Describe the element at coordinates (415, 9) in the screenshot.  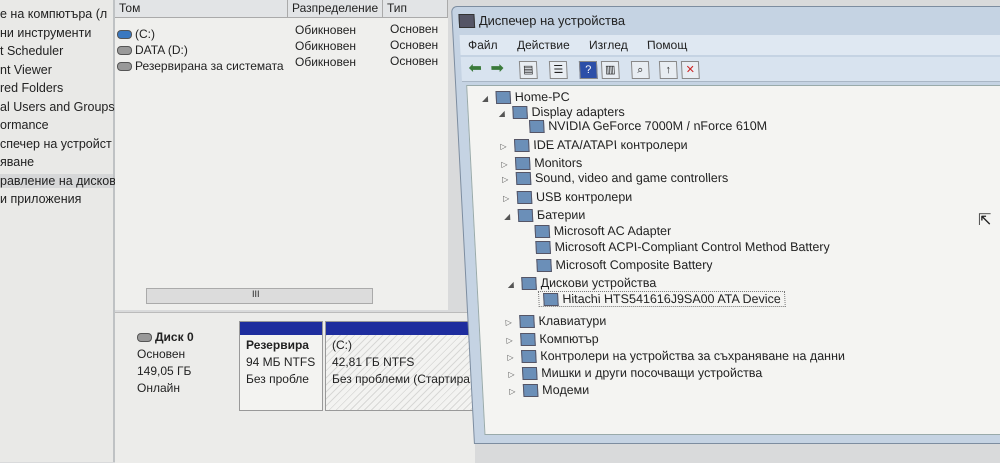
I see `column-header-type: Тип` at that location.